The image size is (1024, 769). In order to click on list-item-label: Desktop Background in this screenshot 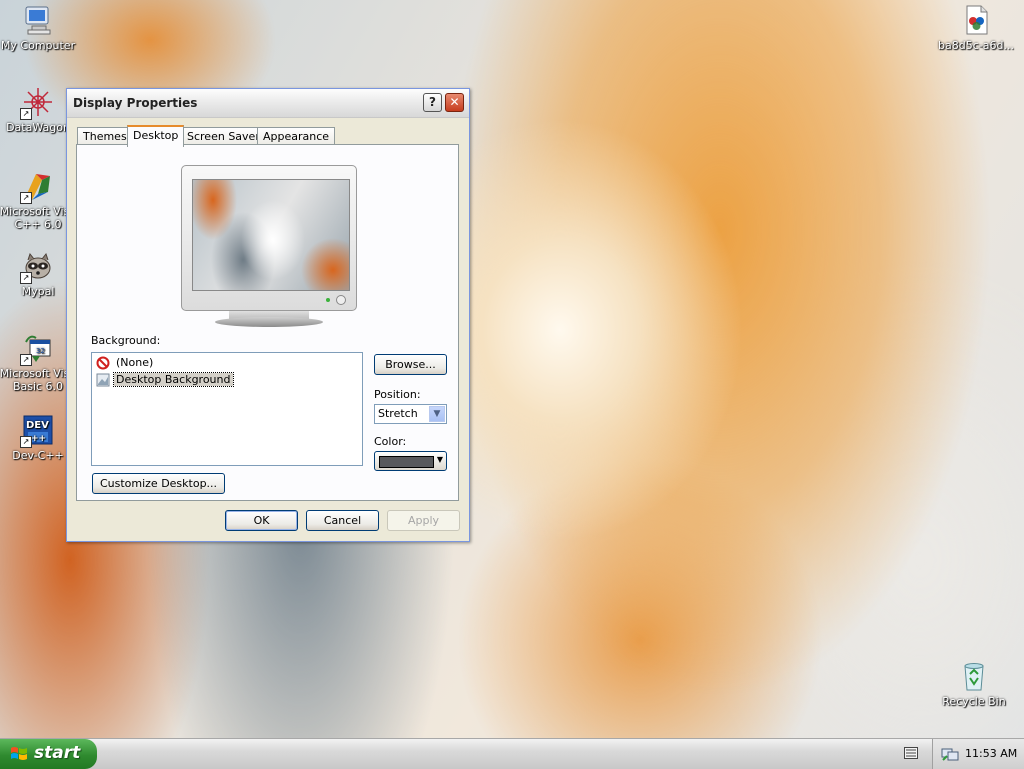, I will do `click(173, 379)`.